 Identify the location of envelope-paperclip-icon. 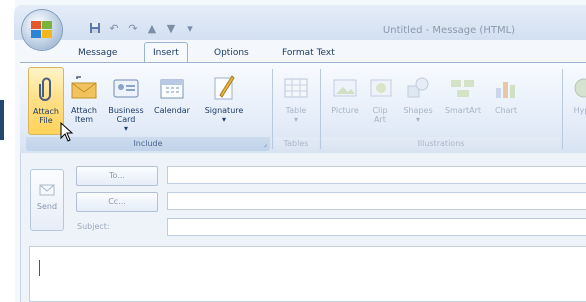
(84, 88).